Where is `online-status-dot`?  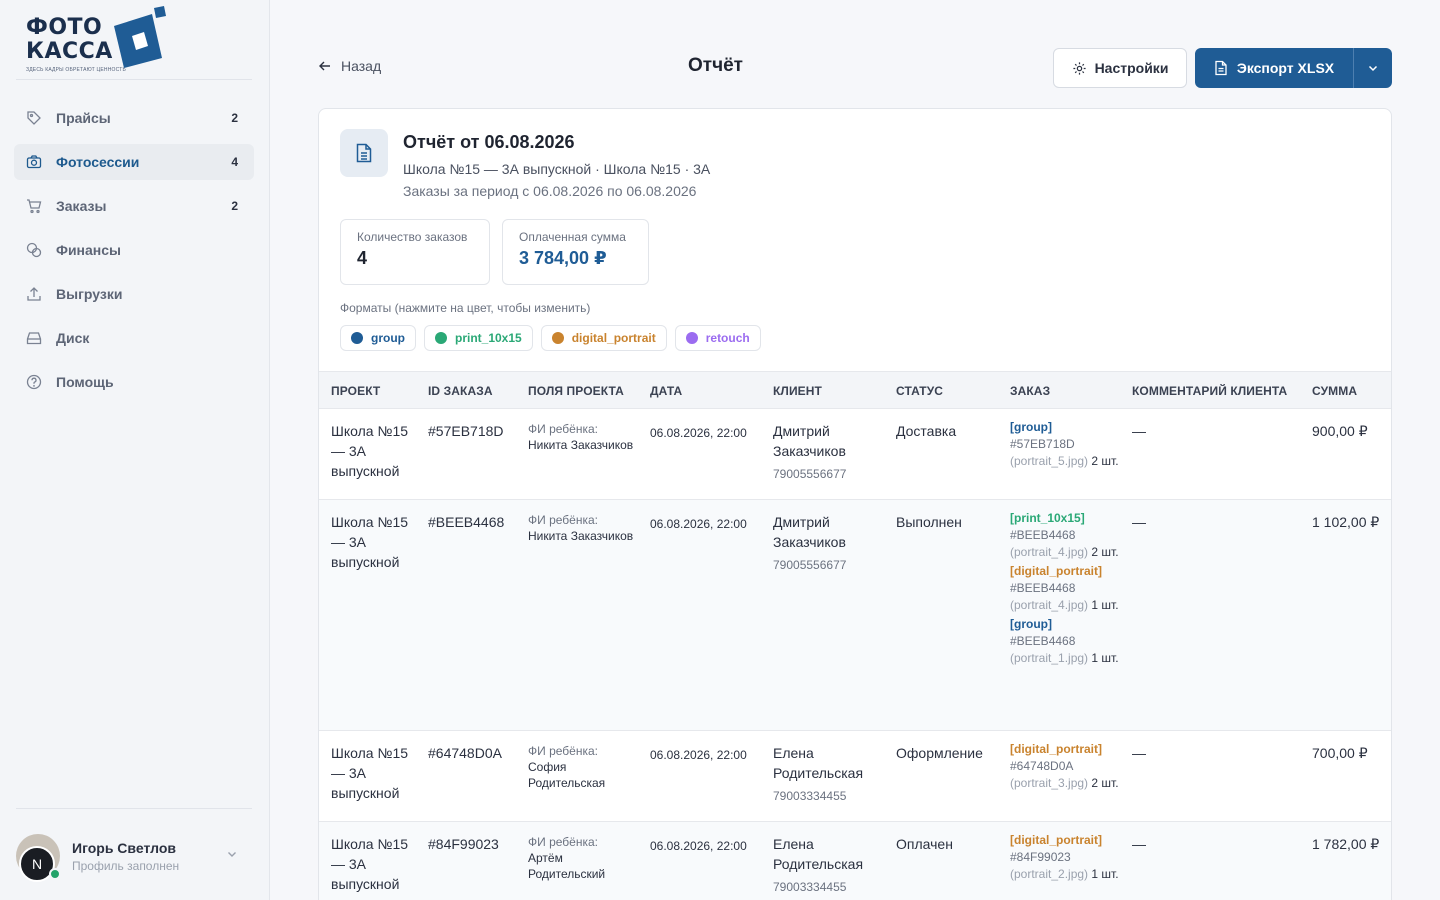 online-status-dot is located at coordinates (55, 874).